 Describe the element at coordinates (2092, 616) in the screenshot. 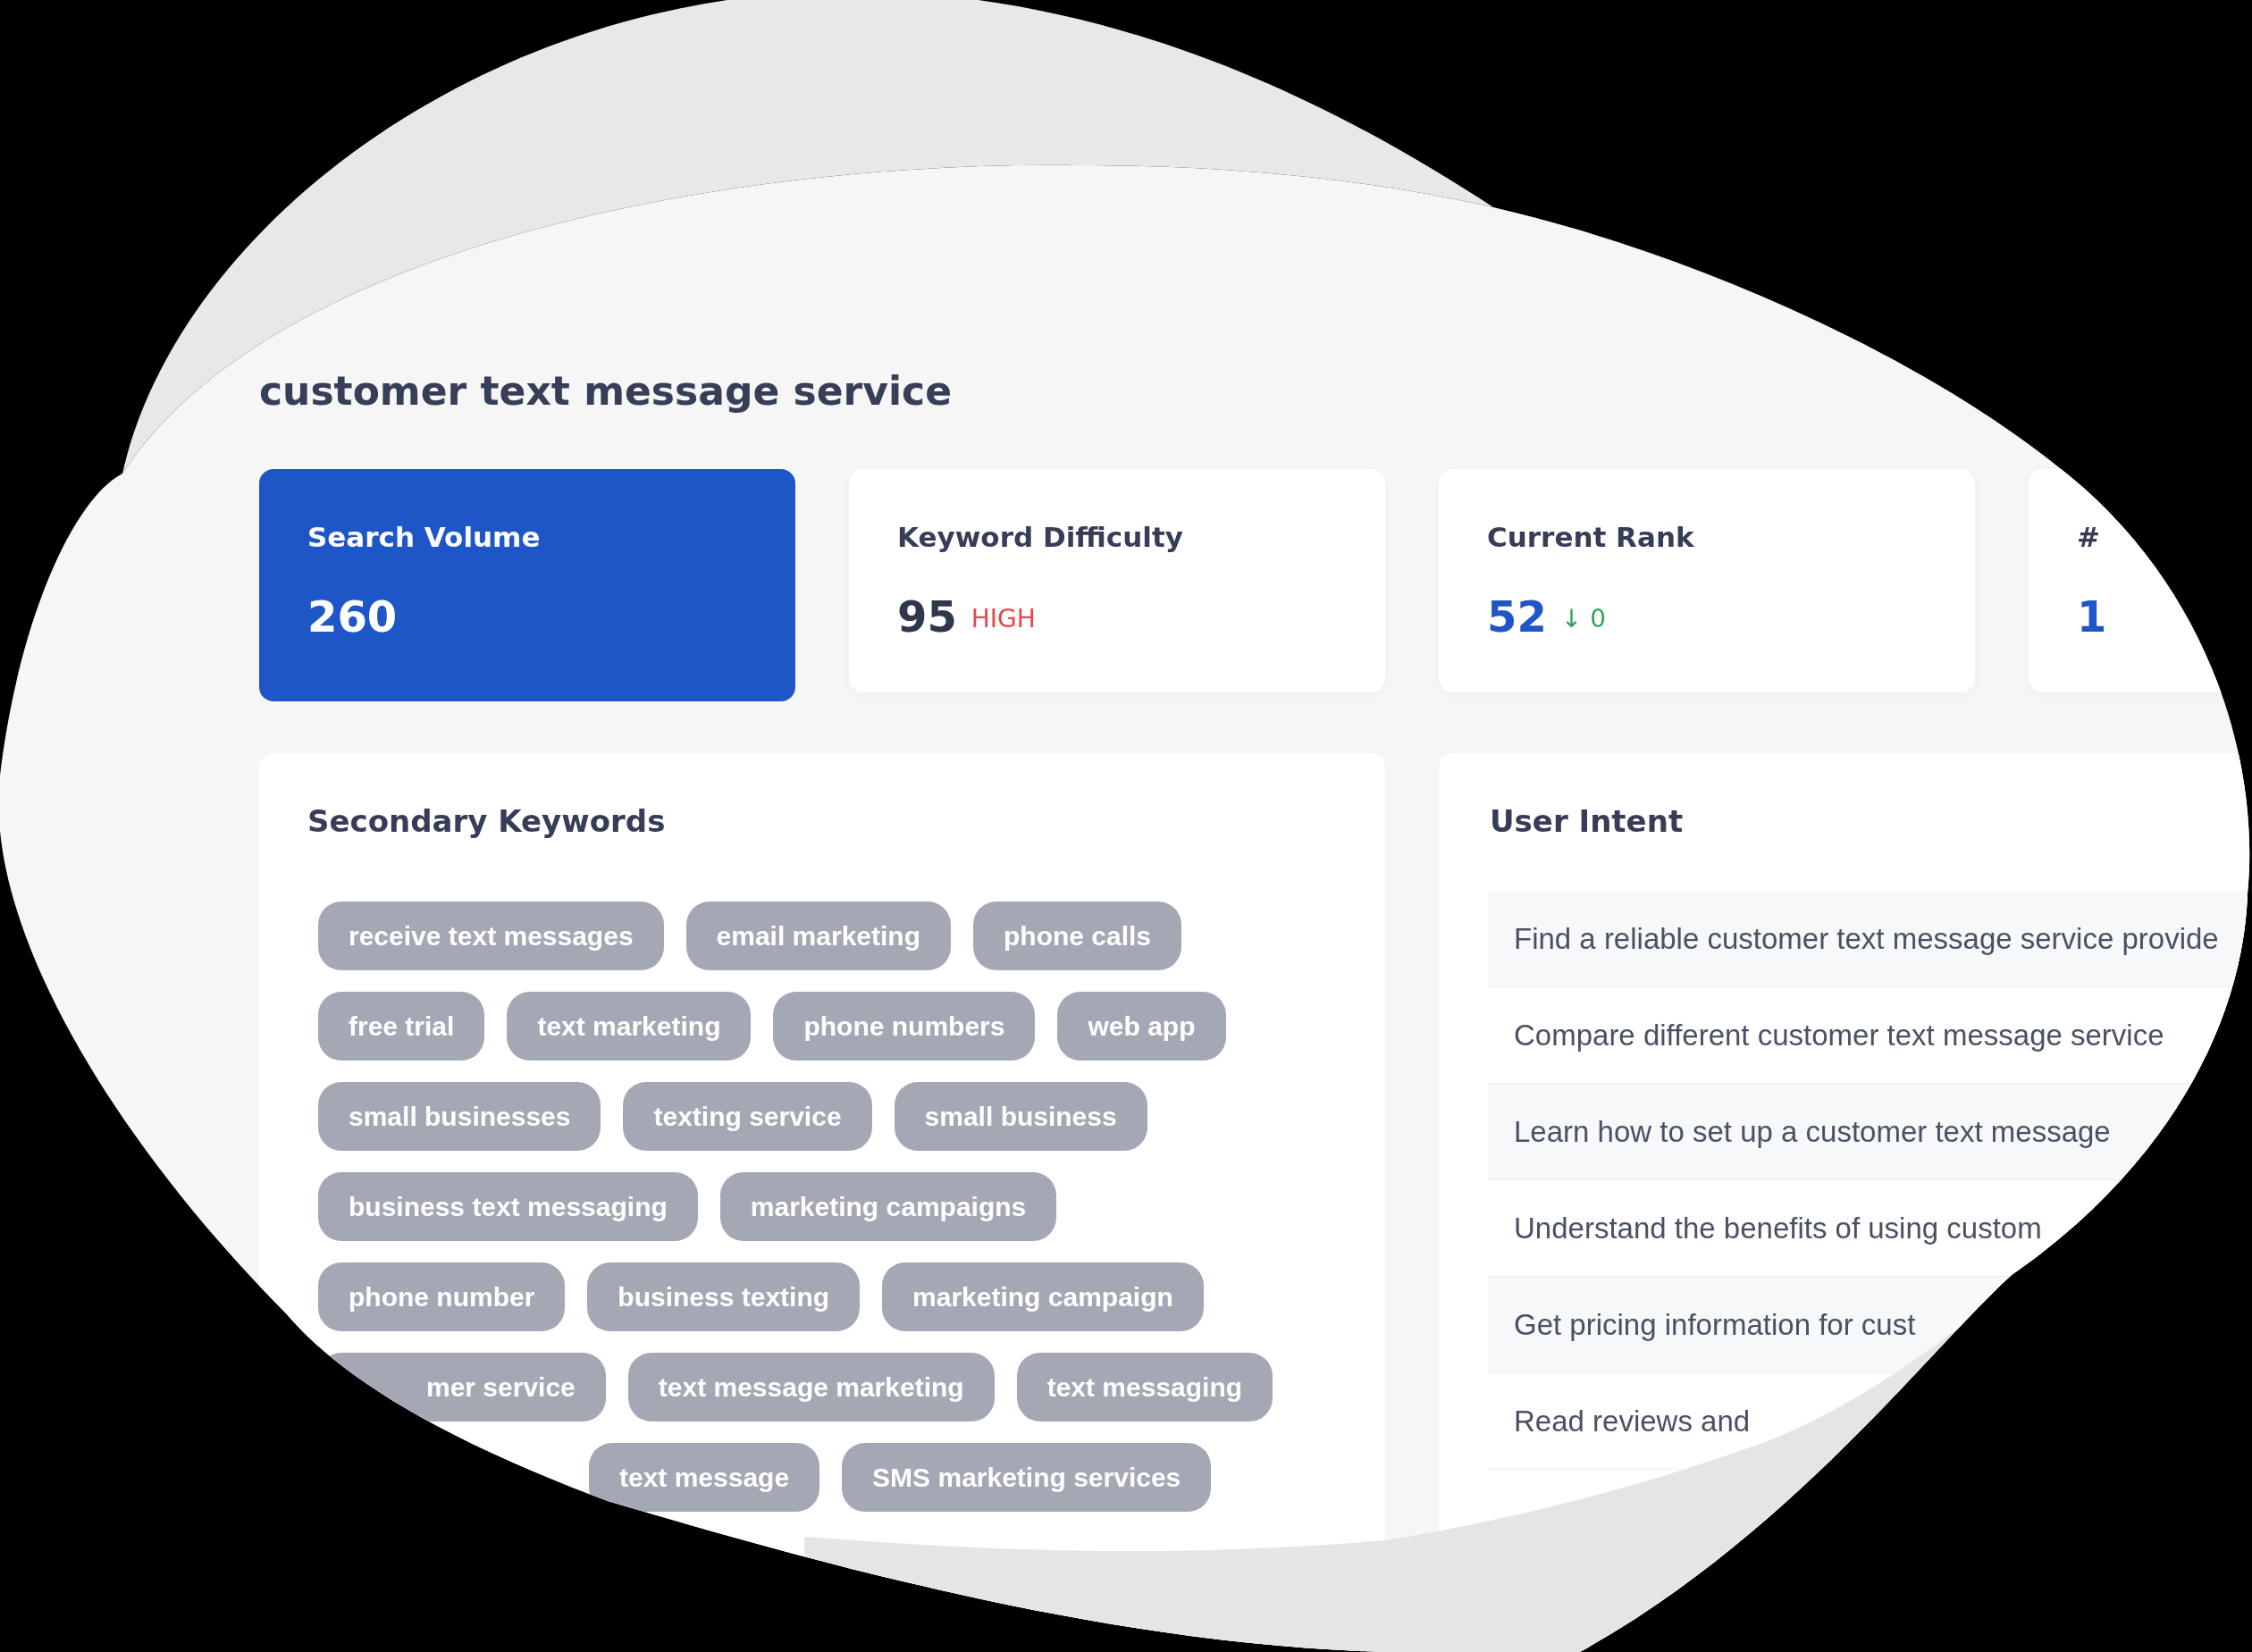

I see `metric-value: 1` at that location.